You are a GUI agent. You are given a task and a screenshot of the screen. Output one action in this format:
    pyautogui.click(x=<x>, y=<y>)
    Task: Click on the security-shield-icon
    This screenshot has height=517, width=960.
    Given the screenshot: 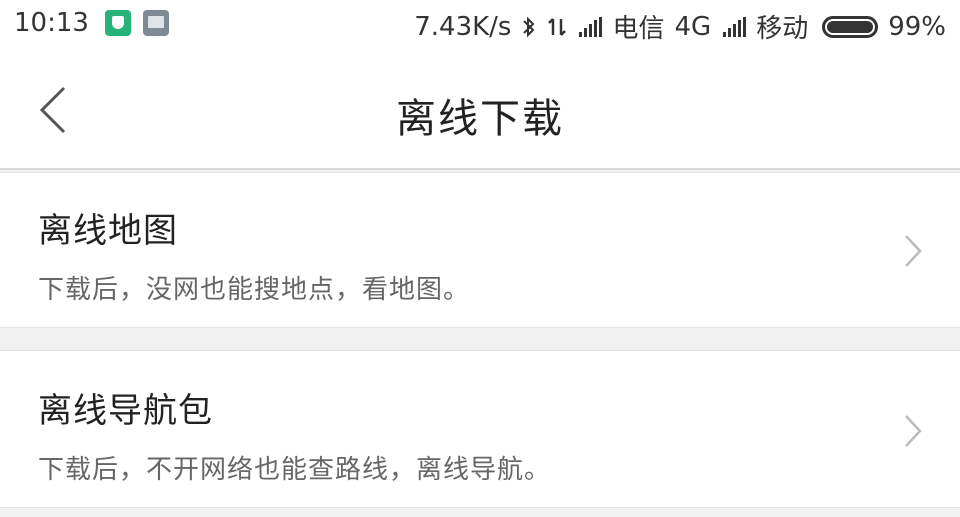 What is the action you would take?
    pyautogui.click(x=117, y=23)
    